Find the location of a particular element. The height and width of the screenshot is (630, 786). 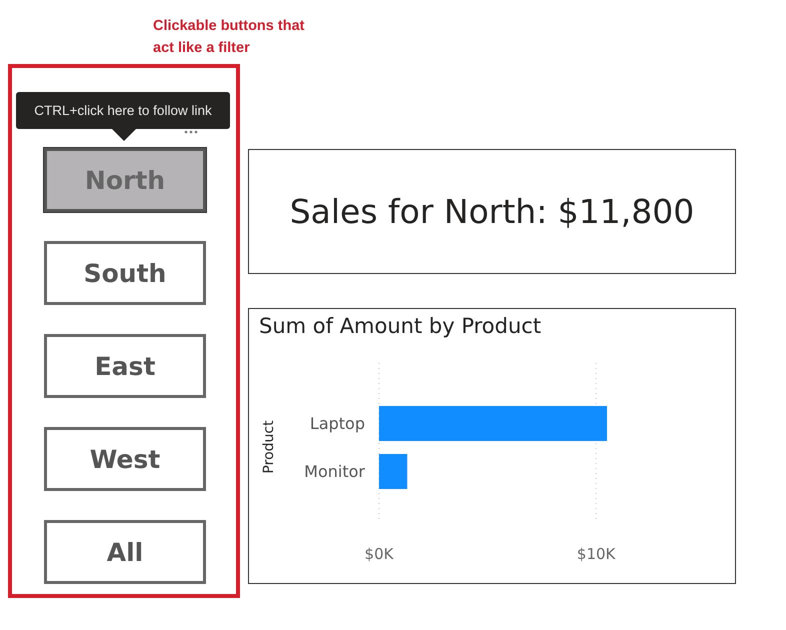

filter-button: South is located at coordinates (125, 273).